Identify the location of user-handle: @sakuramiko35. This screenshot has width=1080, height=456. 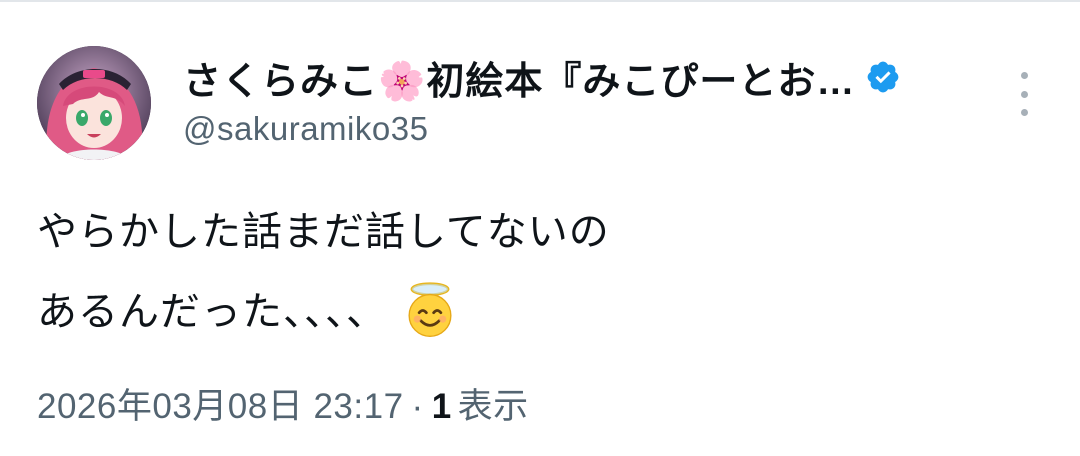
(563, 129).